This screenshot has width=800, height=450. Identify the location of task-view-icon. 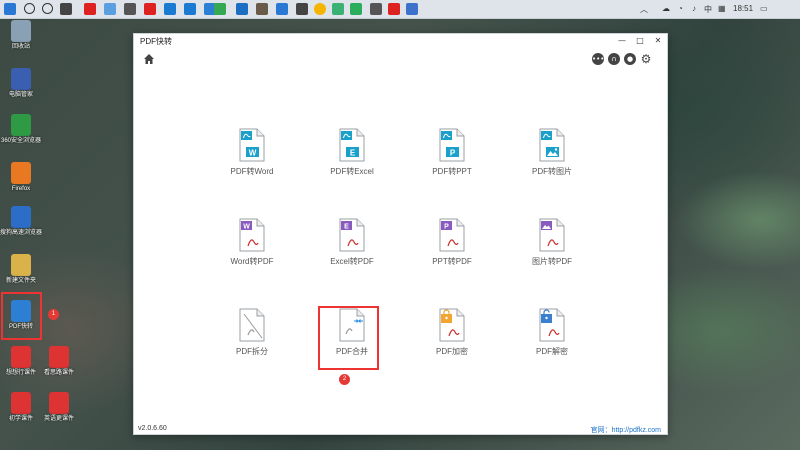
(47, 8).